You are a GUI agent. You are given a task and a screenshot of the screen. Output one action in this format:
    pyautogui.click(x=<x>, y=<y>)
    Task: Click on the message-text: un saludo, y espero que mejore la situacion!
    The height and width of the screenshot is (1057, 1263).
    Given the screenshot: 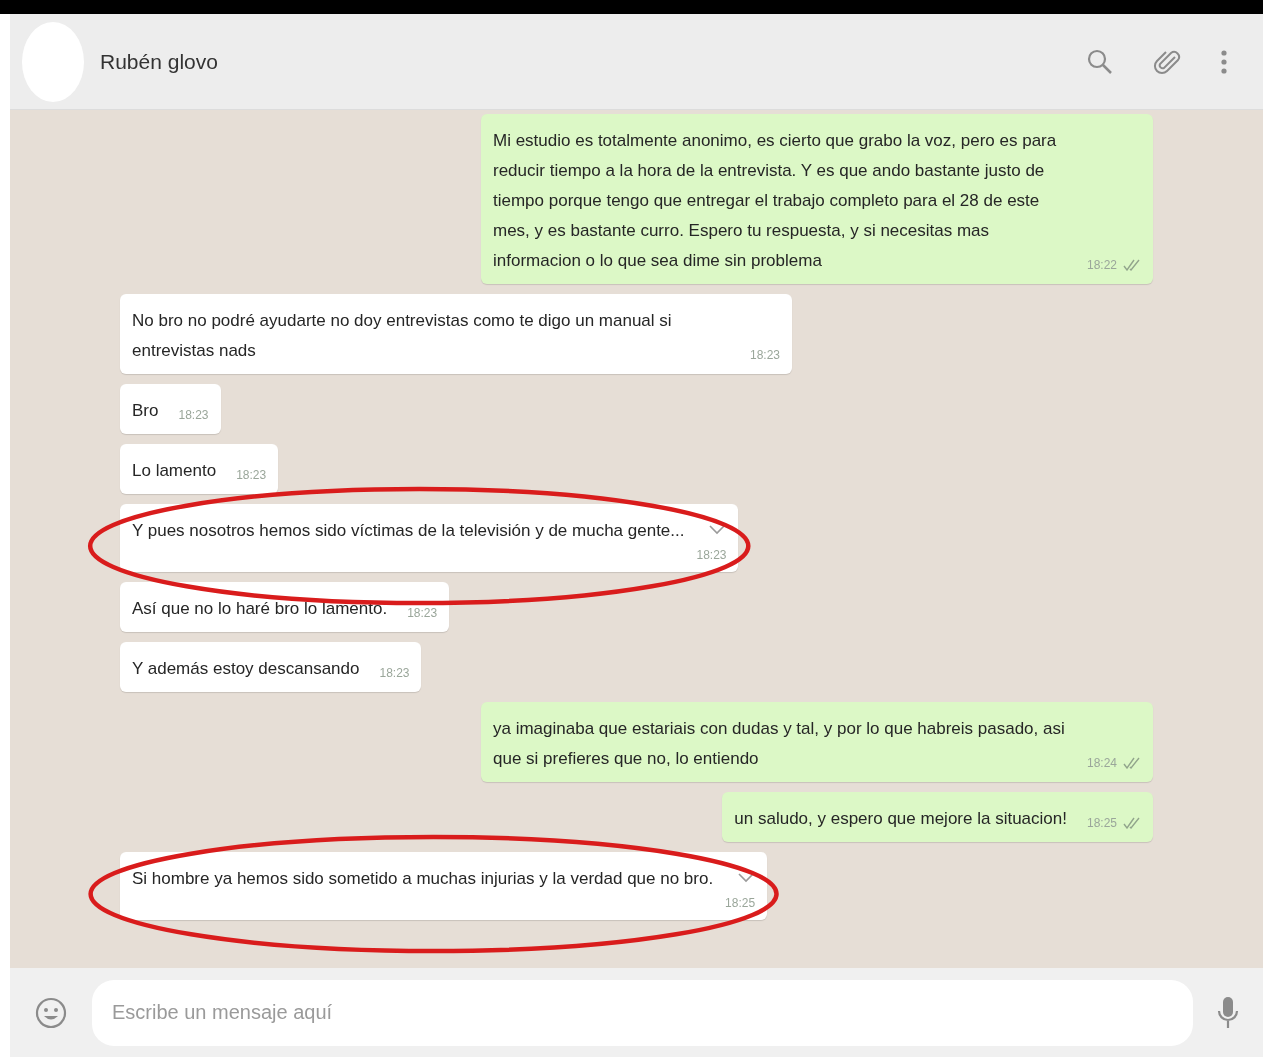 What is the action you would take?
    pyautogui.click(x=900, y=819)
    